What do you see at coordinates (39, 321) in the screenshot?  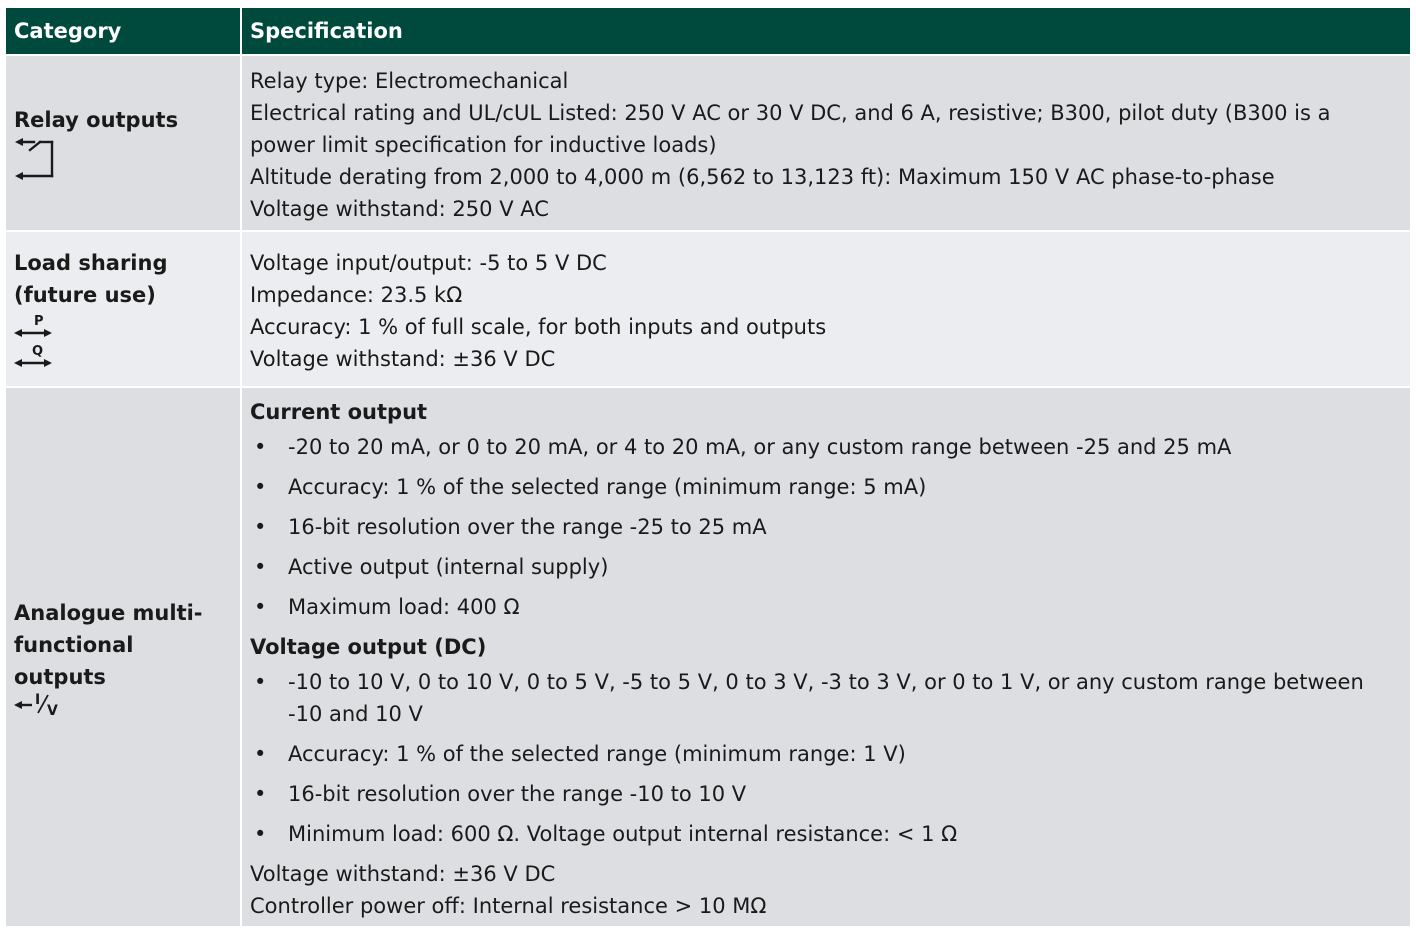 I see `active-power-label: P` at bounding box center [39, 321].